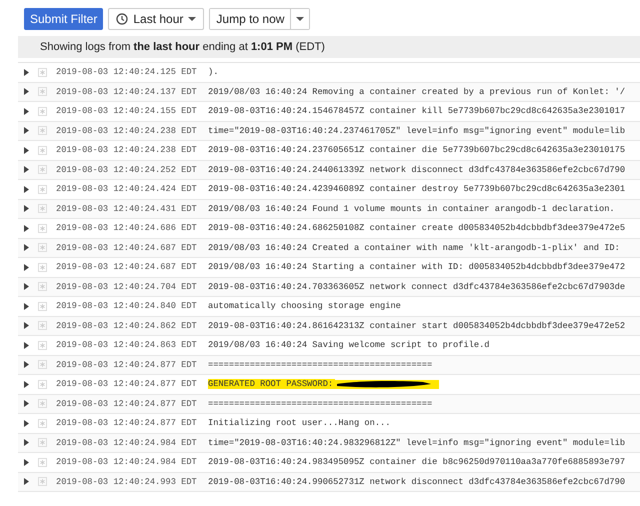 This screenshot has height=506, width=640. Describe the element at coordinates (417, 443) in the screenshot. I see `log-message: time="2019-08-03T16:40:24.983296812Z" level=info msg="ignoring event" module=lib` at that location.